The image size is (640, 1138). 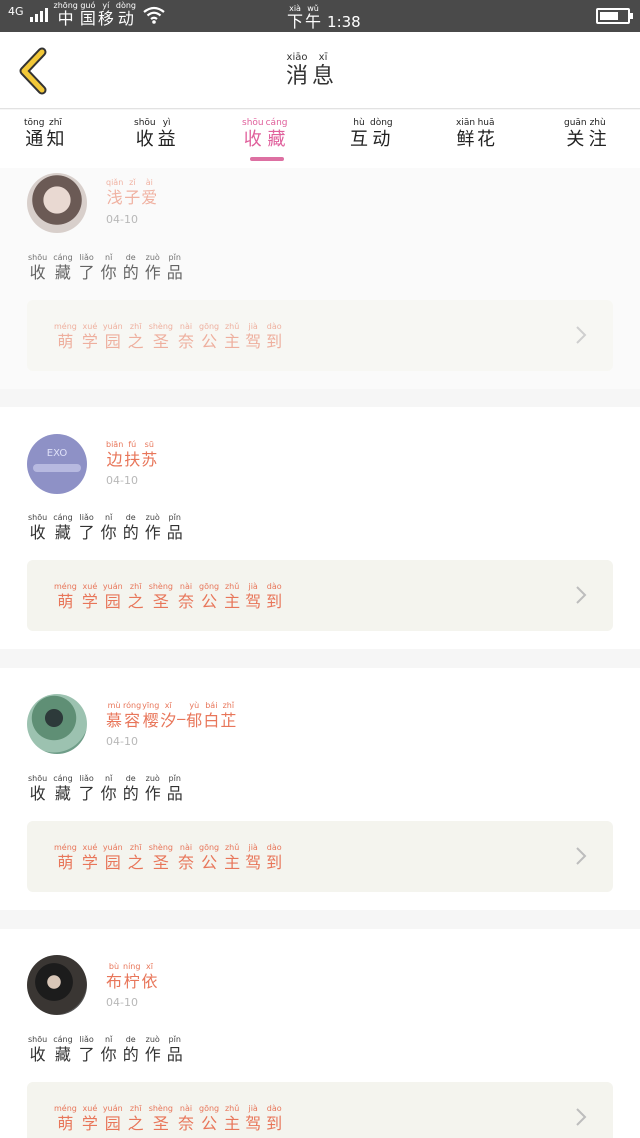 What do you see at coordinates (310, 70) in the screenshot?
I see `page-title: xiāo 消 xī 息` at bounding box center [310, 70].